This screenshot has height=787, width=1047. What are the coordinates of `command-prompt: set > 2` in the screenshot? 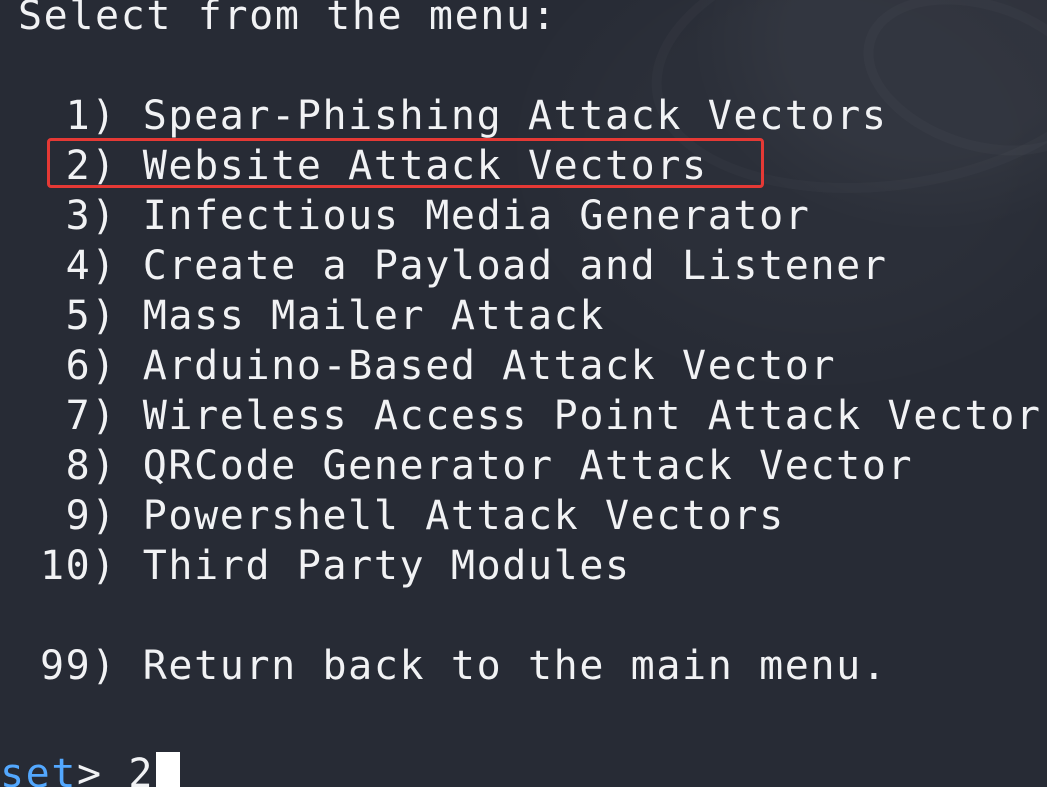 It's located at (90, 766).